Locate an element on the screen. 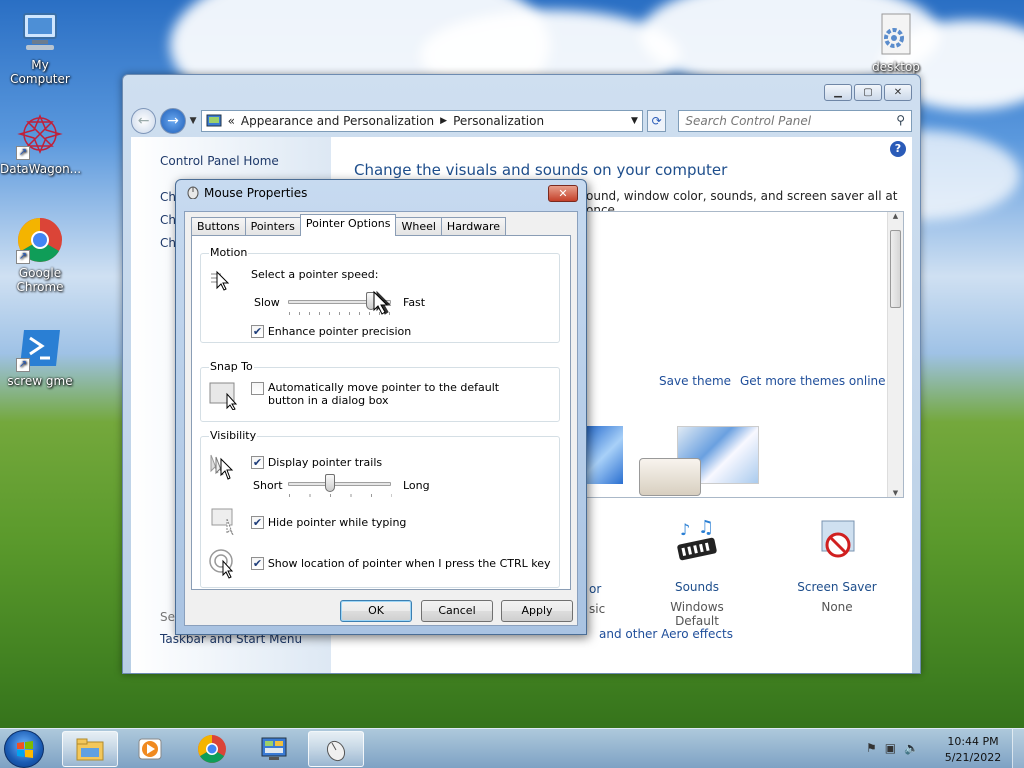 The image size is (1024, 768). taskbar-control-panel is located at coordinates (274, 749).